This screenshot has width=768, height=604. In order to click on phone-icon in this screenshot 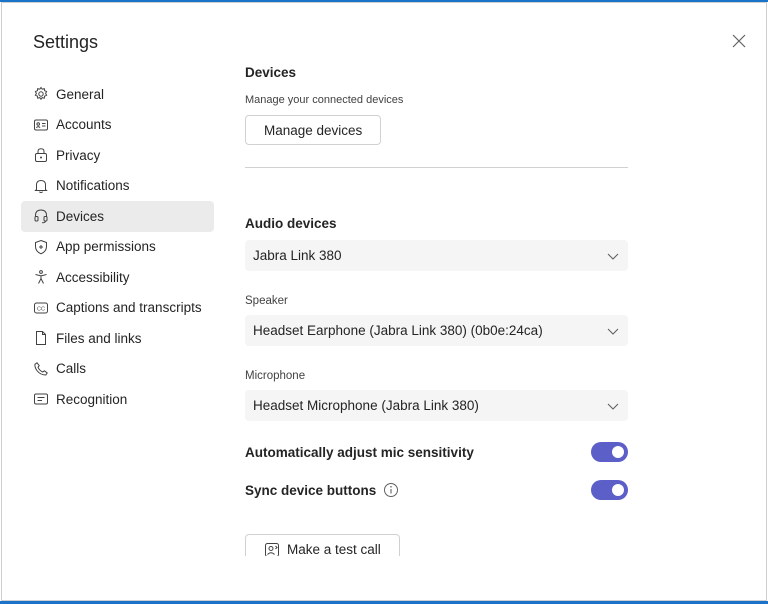, I will do `click(41, 369)`.